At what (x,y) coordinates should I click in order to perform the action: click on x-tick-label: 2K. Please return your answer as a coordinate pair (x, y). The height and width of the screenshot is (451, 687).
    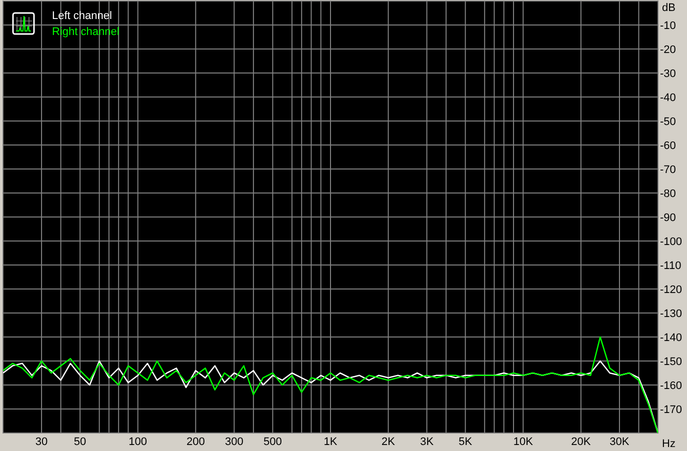
    Looking at the image, I should click on (389, 442).